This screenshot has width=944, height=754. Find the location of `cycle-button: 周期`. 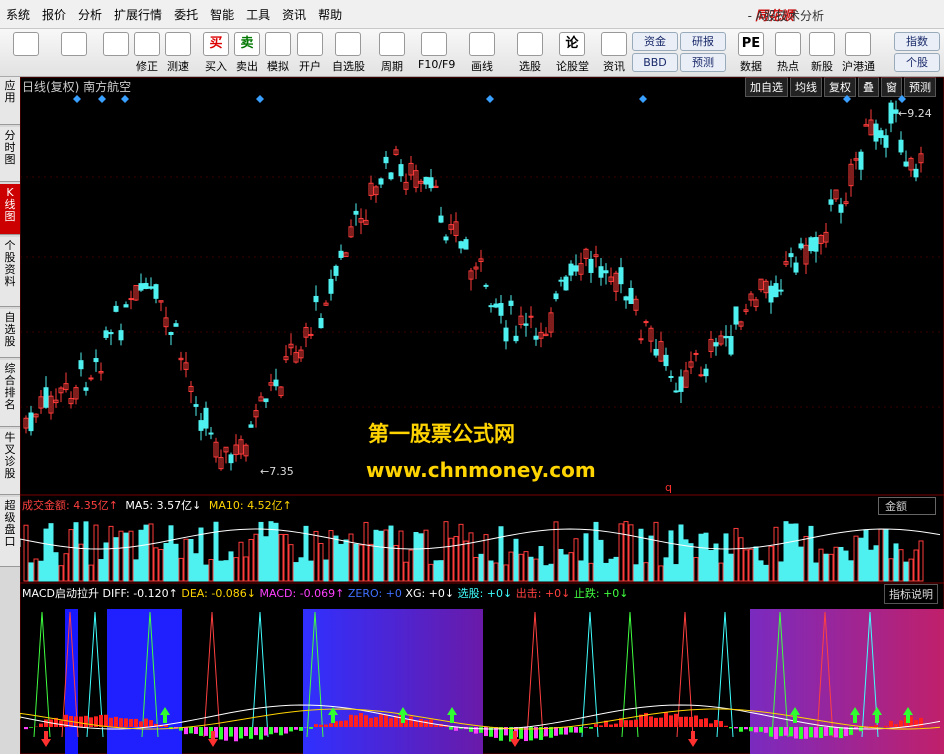

cycle-button: 周期 is located at coordinates (392, 53).